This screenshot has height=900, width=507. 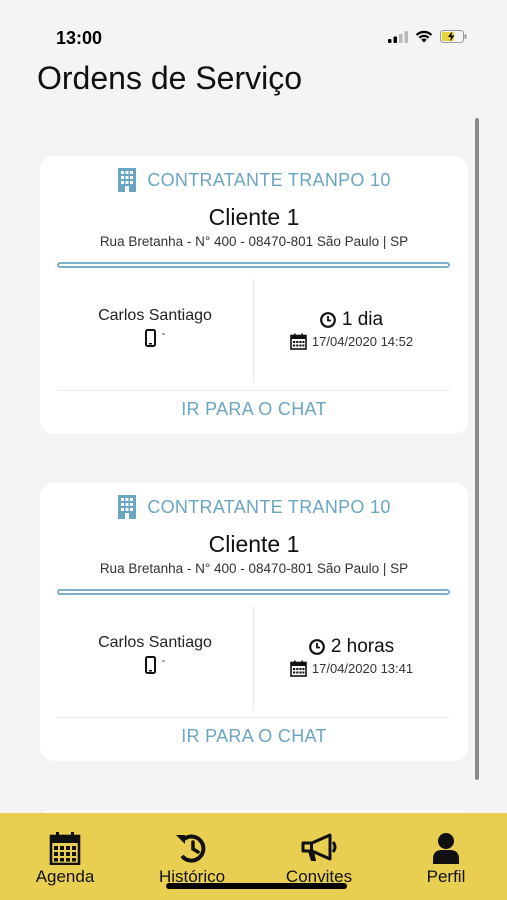 I want to click on date-row: 17/04/2020 13:41, so click(x=351, y=668).